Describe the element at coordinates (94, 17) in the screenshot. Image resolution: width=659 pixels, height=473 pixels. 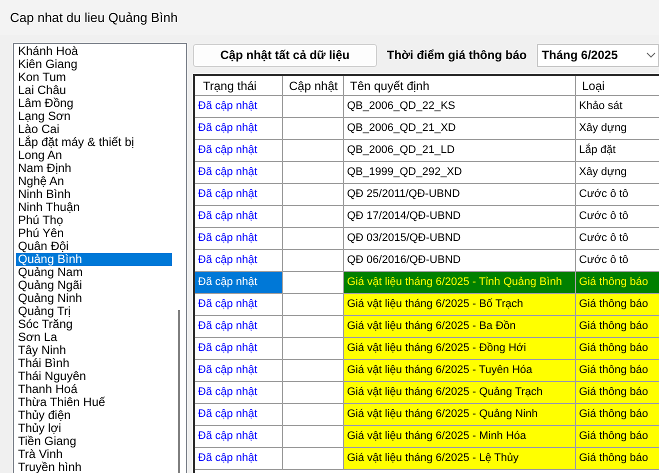
I see `window-title: Cap nhat du lieu Quảng Bình` at that location.